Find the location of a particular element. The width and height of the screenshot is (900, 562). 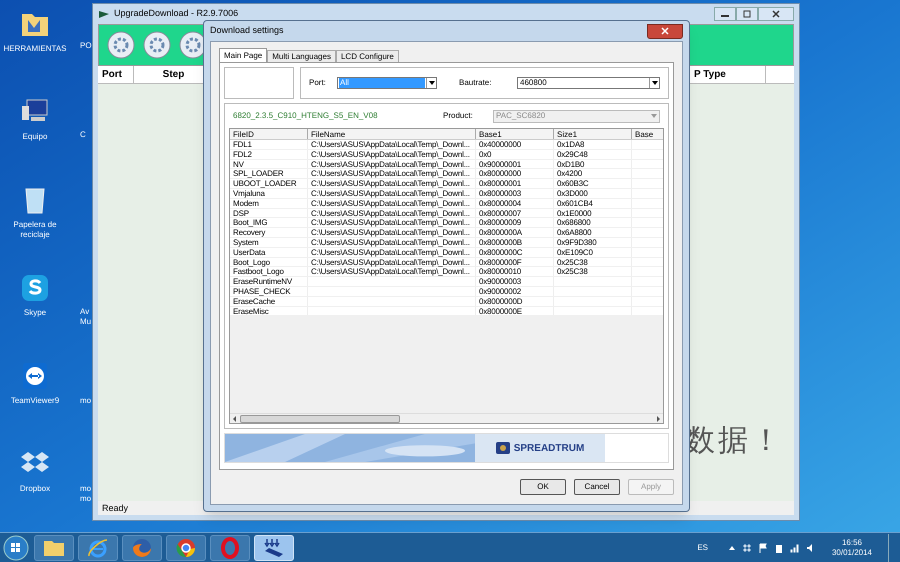

port-label: Port: is located at coordinates (318, 83).